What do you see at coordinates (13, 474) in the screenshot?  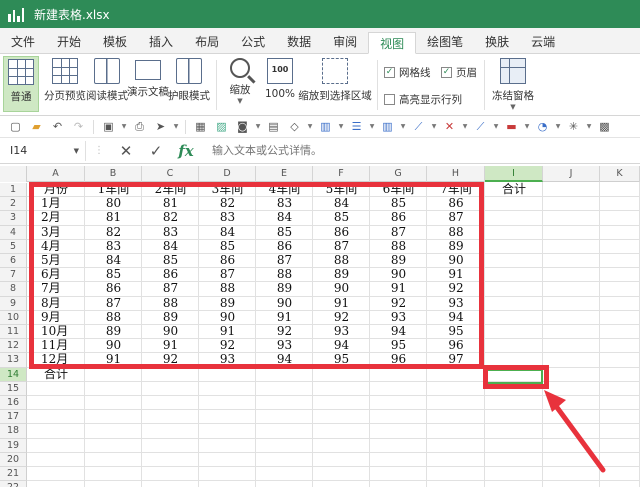 I see `row-header: 21` at bounding box center [13, 474].